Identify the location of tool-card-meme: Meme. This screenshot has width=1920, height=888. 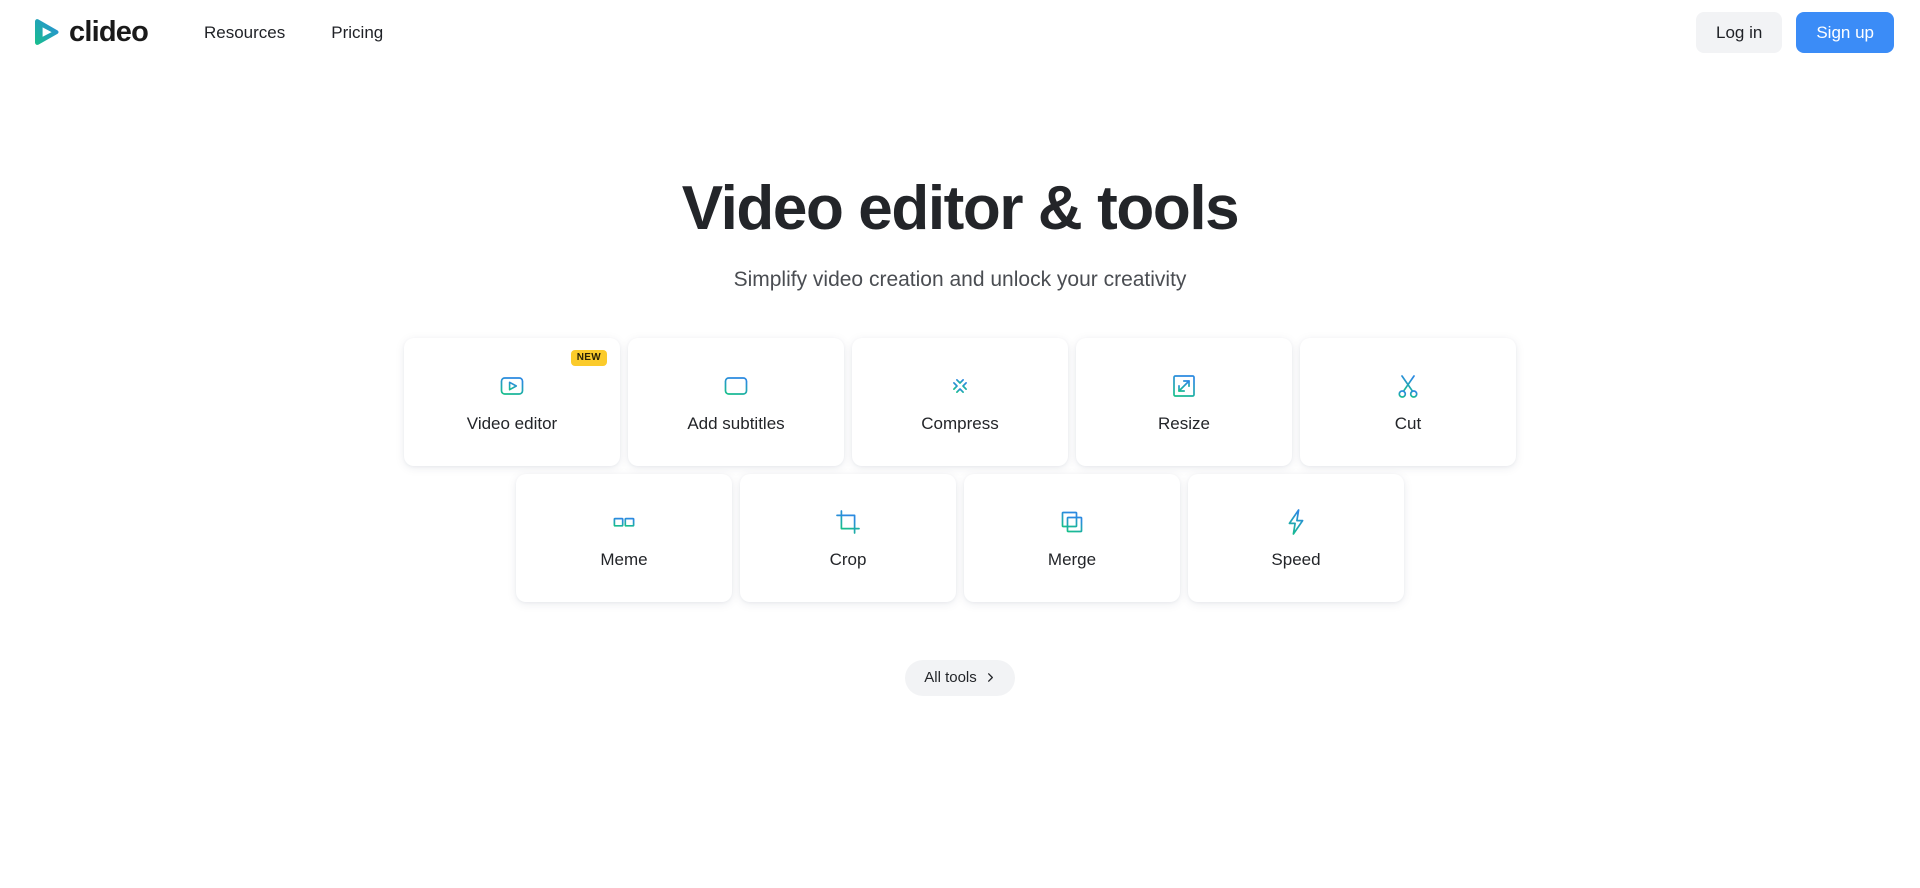
(624, 537).